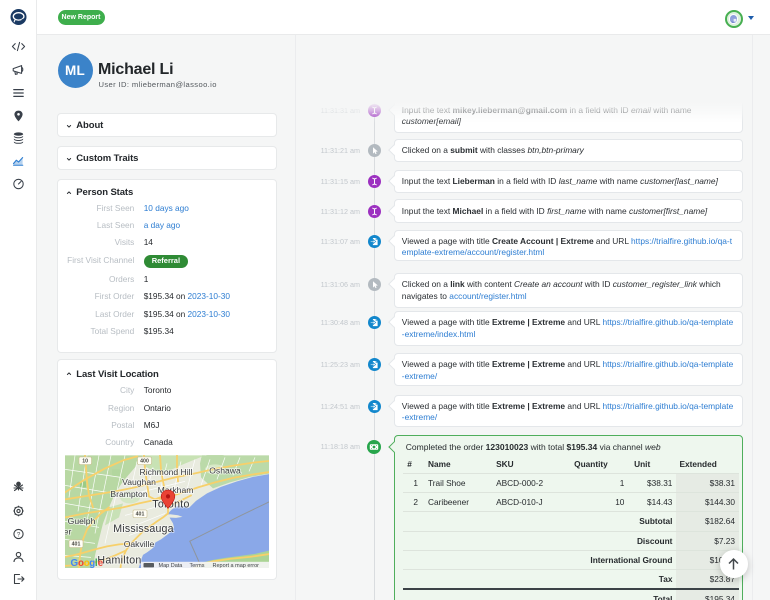 This screenshot has height=600, width=770. What do you see at coordinates (128, 494) in the screenshot?
I see `svg-text: Brampton` at bounding box center [128, 494].